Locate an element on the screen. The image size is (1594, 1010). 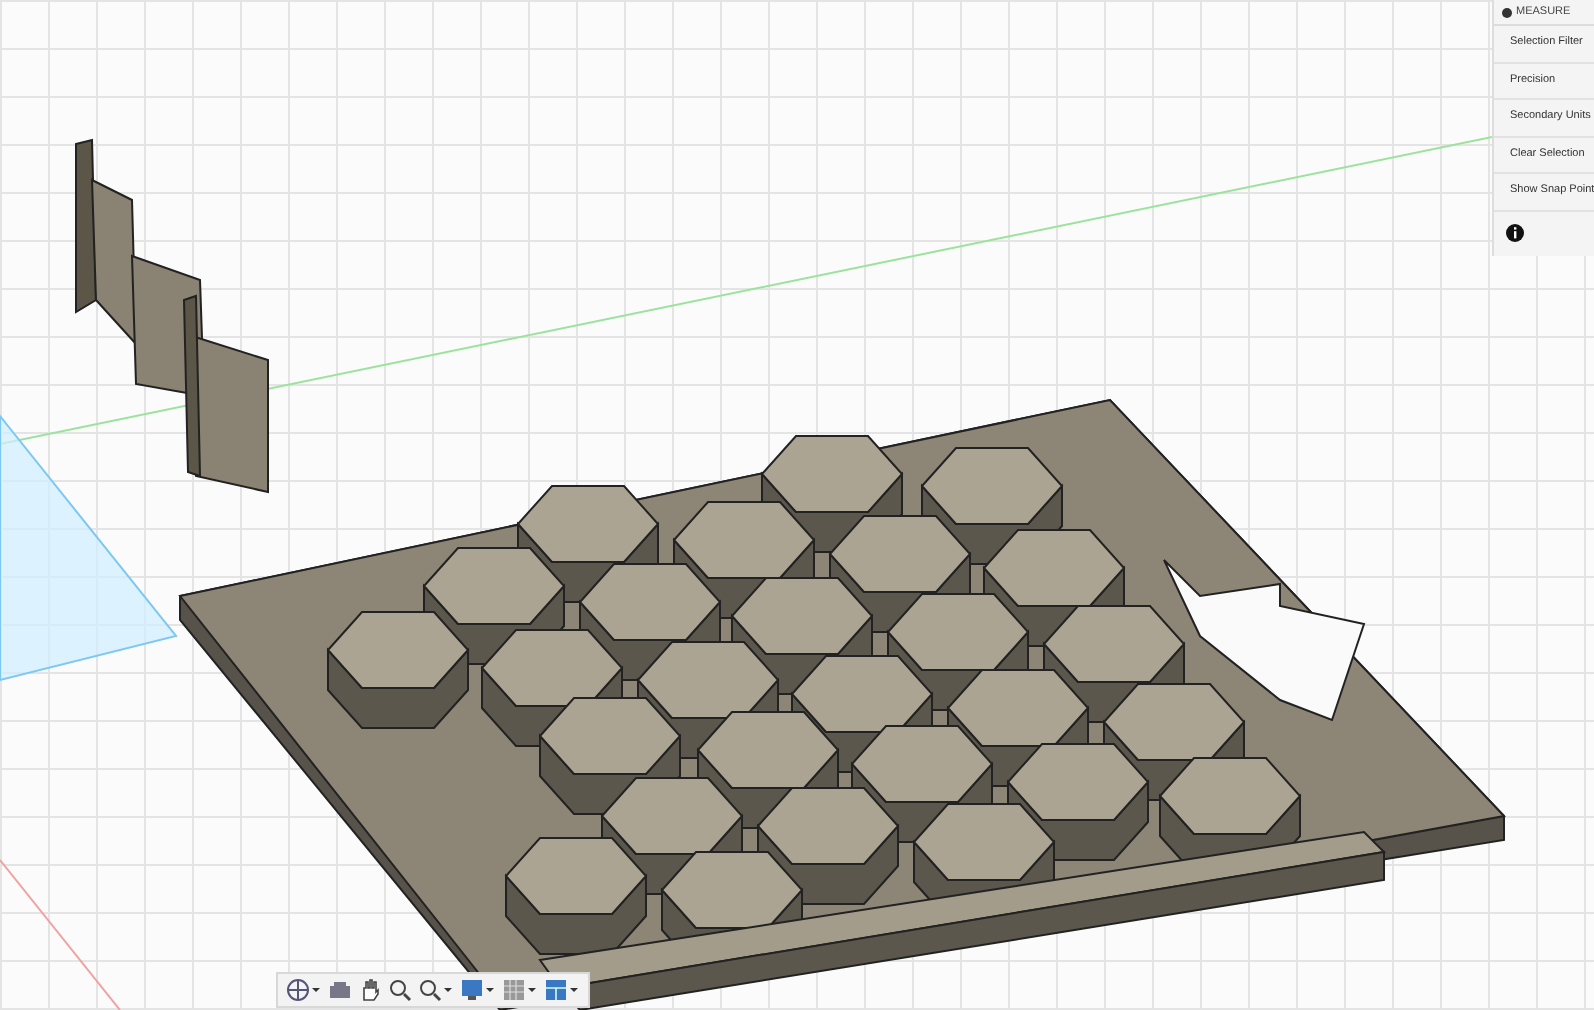
hand-icon is located at coordinates (370, 990).